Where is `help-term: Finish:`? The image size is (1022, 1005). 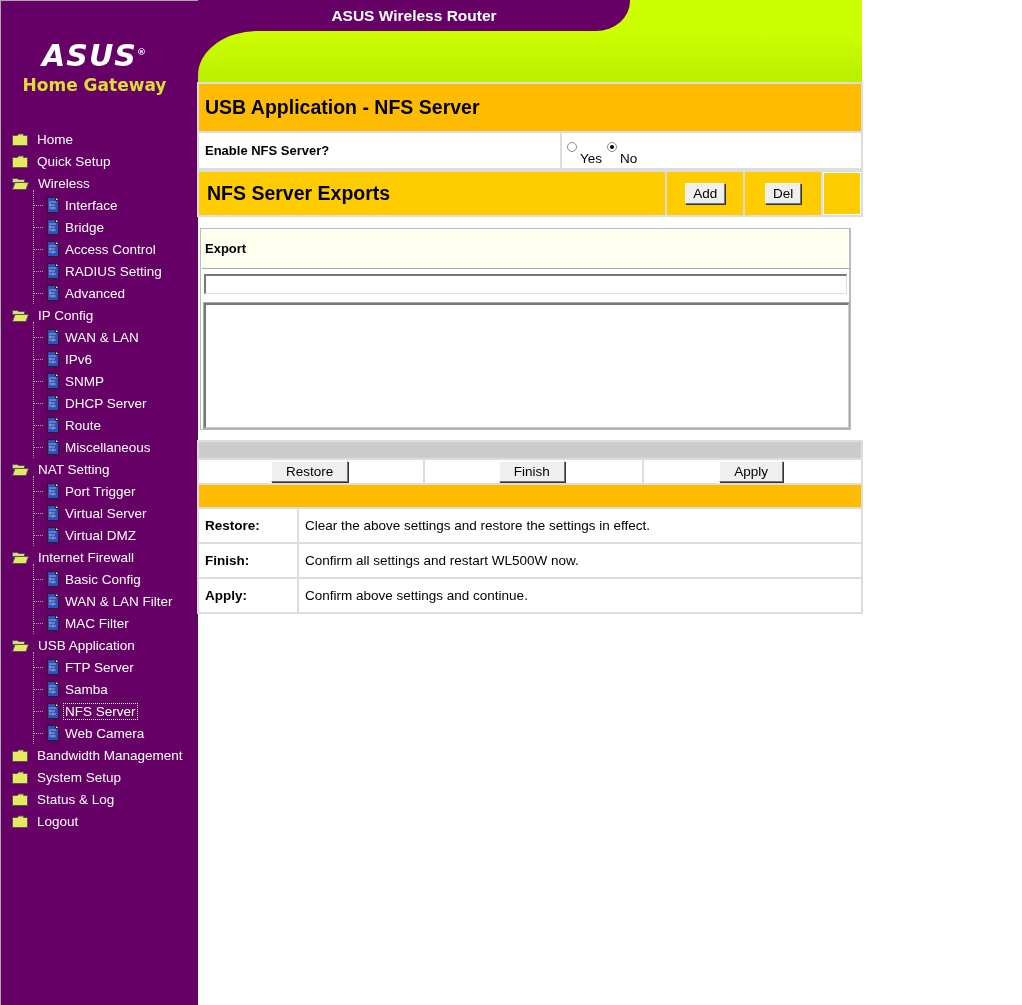
help-term: Finish: is located at coordinates (248, 560).